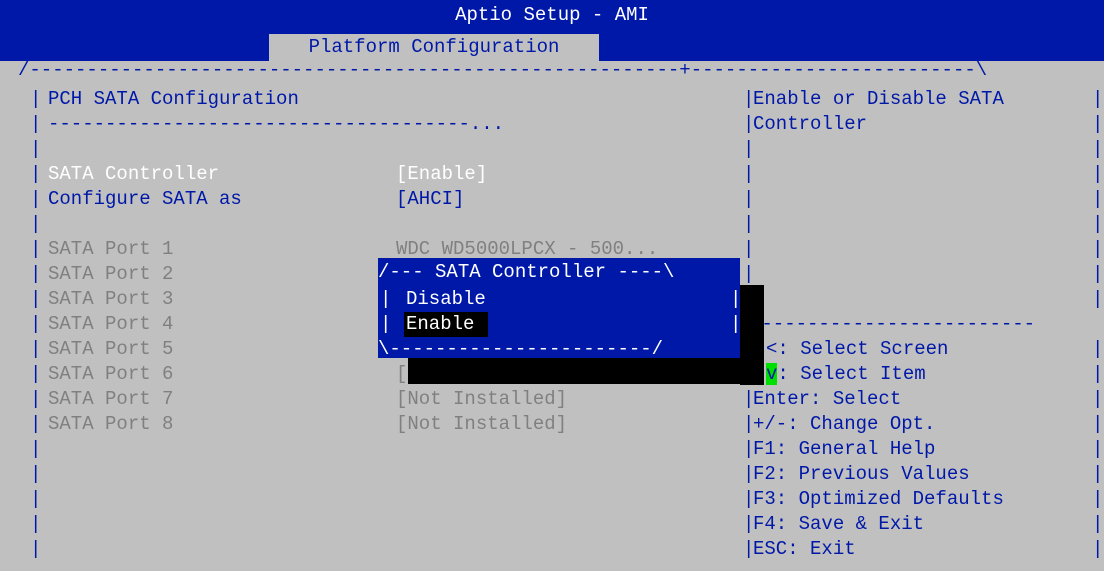  What do you see at coordinates (111, 249) in the screenshot?
I see `port-label-1: SATA Port 1` at bounding box center [111, 249].